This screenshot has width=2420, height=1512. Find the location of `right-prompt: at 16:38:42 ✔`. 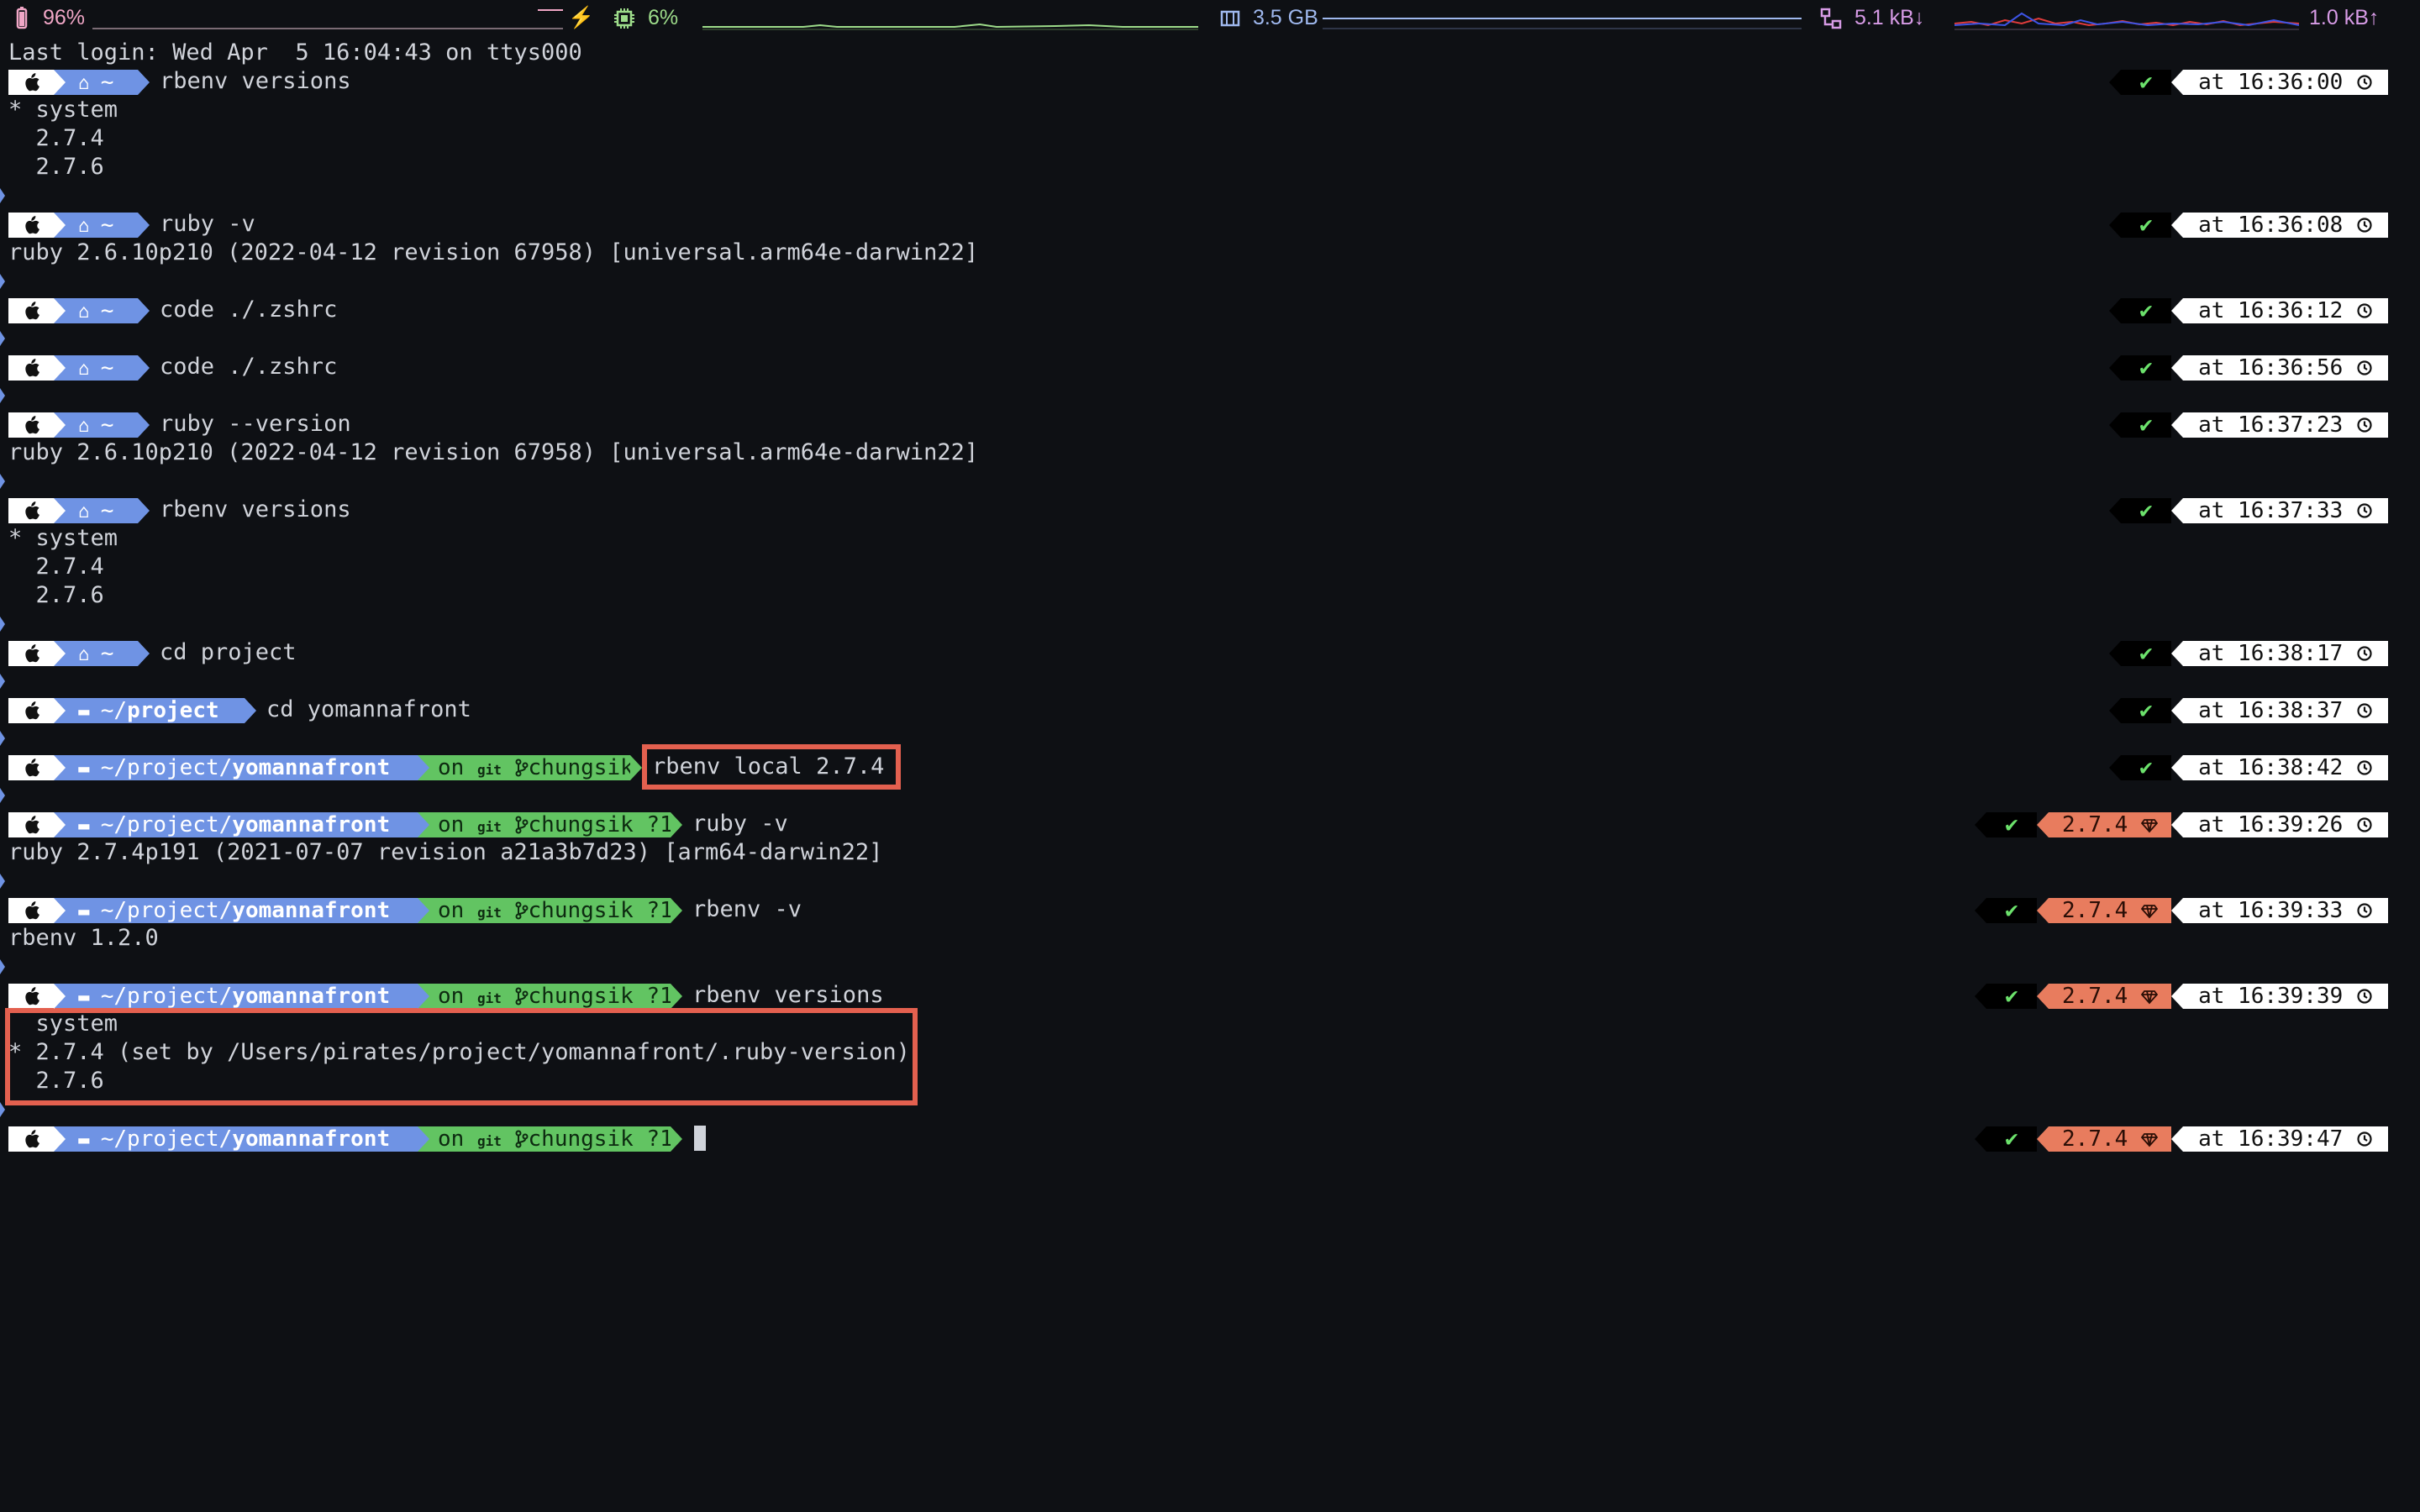

right-prompt: at 16:38:42 ✔ is located at coordinates (1210, 767).